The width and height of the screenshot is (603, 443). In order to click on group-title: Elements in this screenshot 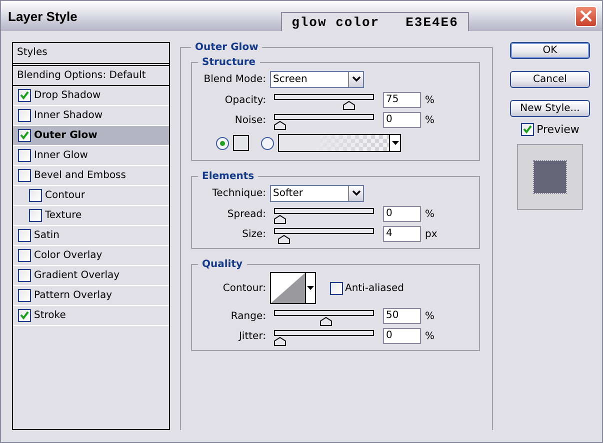, I will do `click(228, 176)`.